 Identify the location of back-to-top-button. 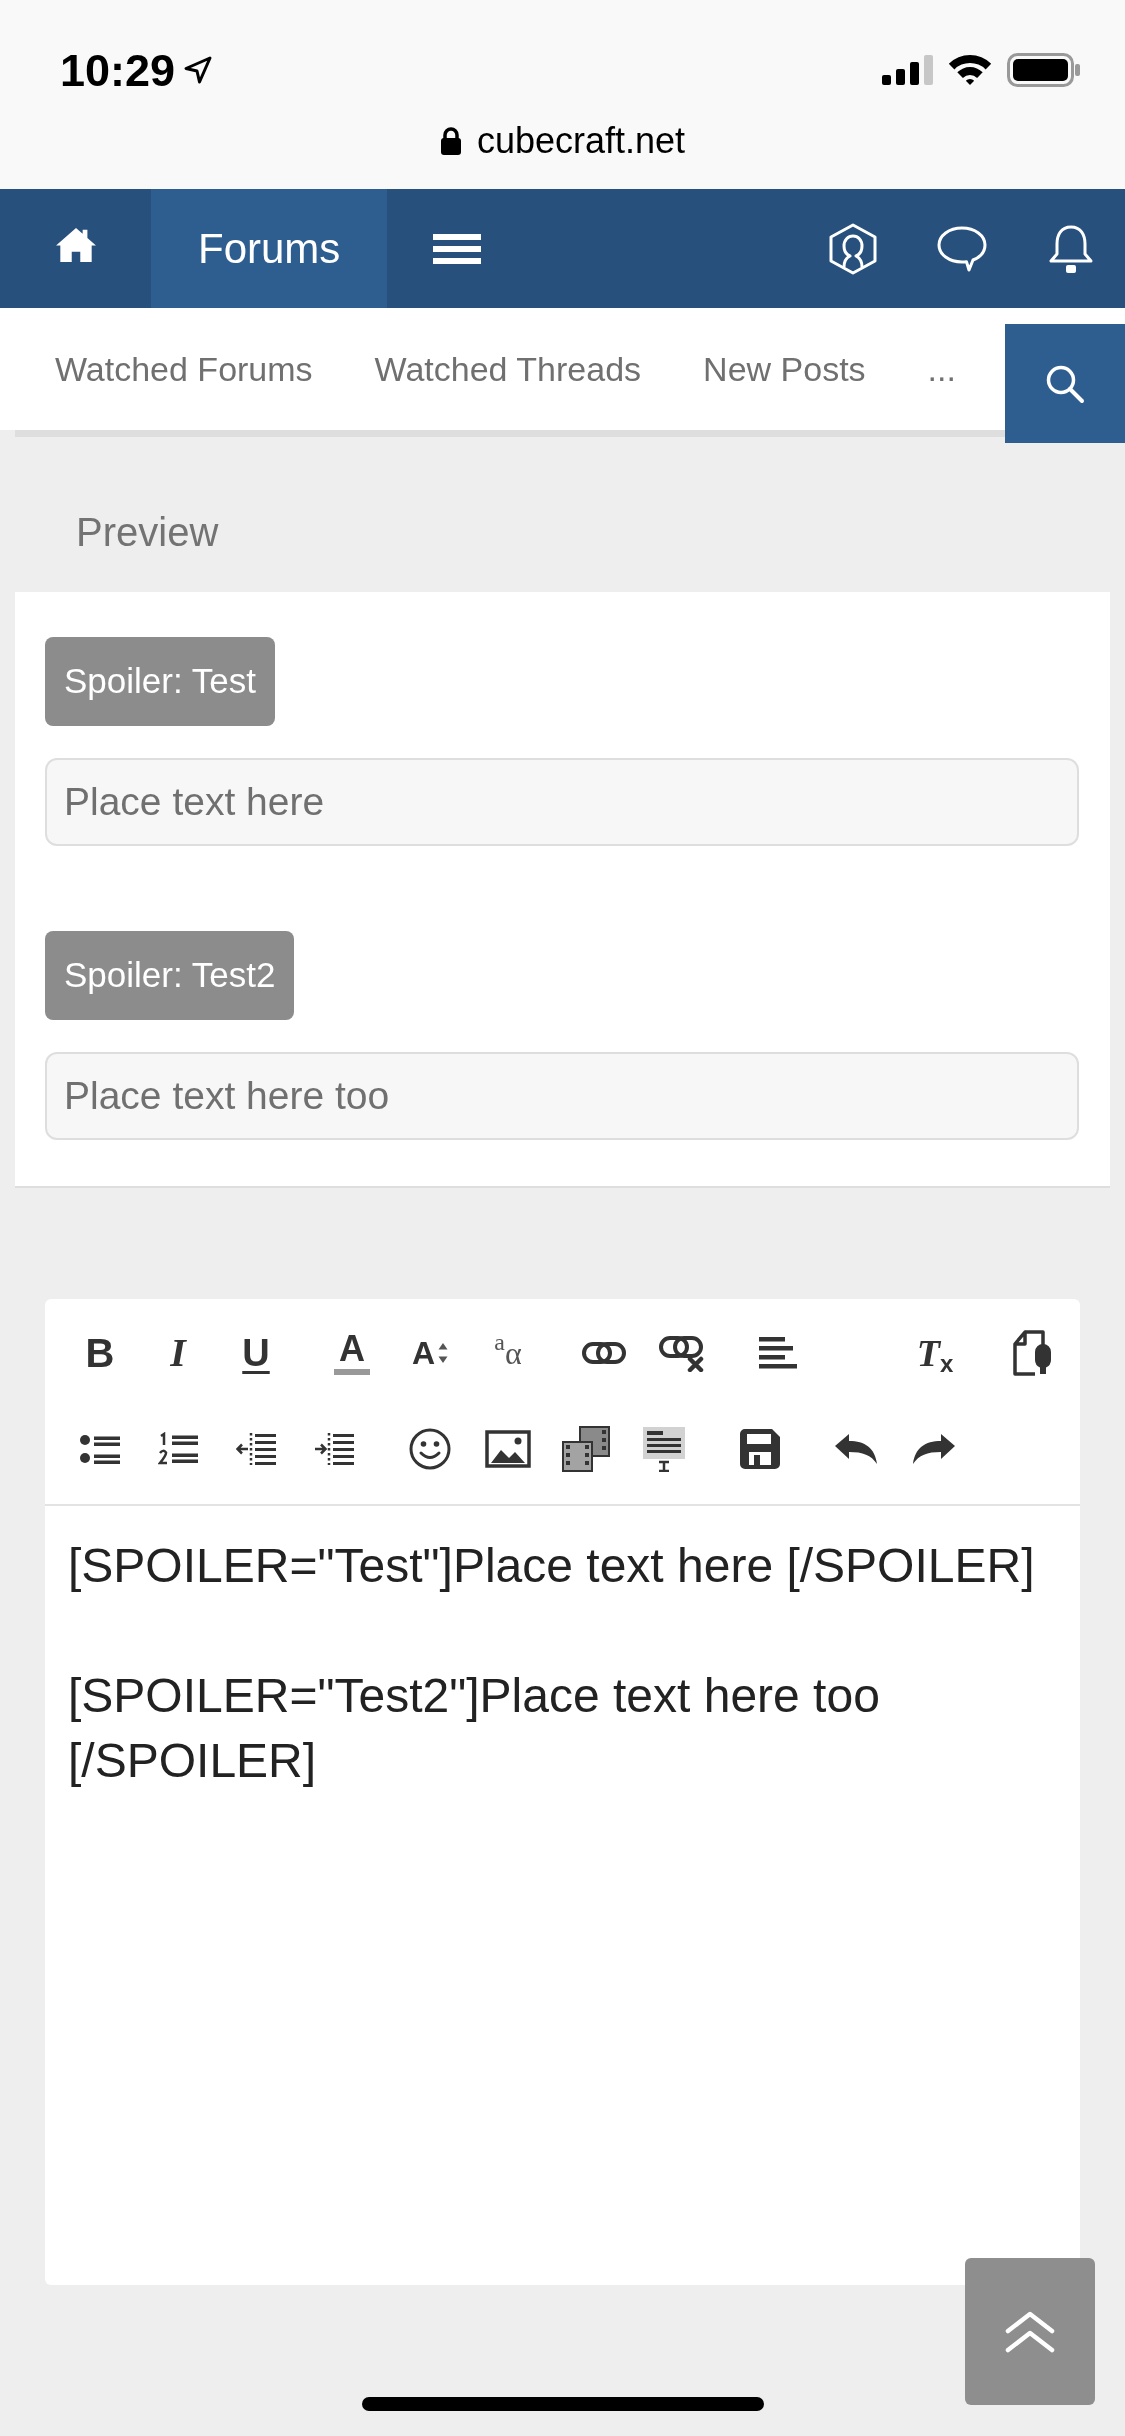
(1030, 2331).